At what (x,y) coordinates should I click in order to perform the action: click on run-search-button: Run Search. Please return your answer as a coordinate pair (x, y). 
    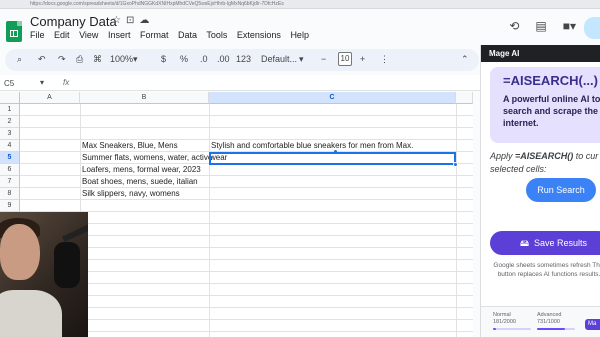
    Looking at the image, I should click on (561, 190).